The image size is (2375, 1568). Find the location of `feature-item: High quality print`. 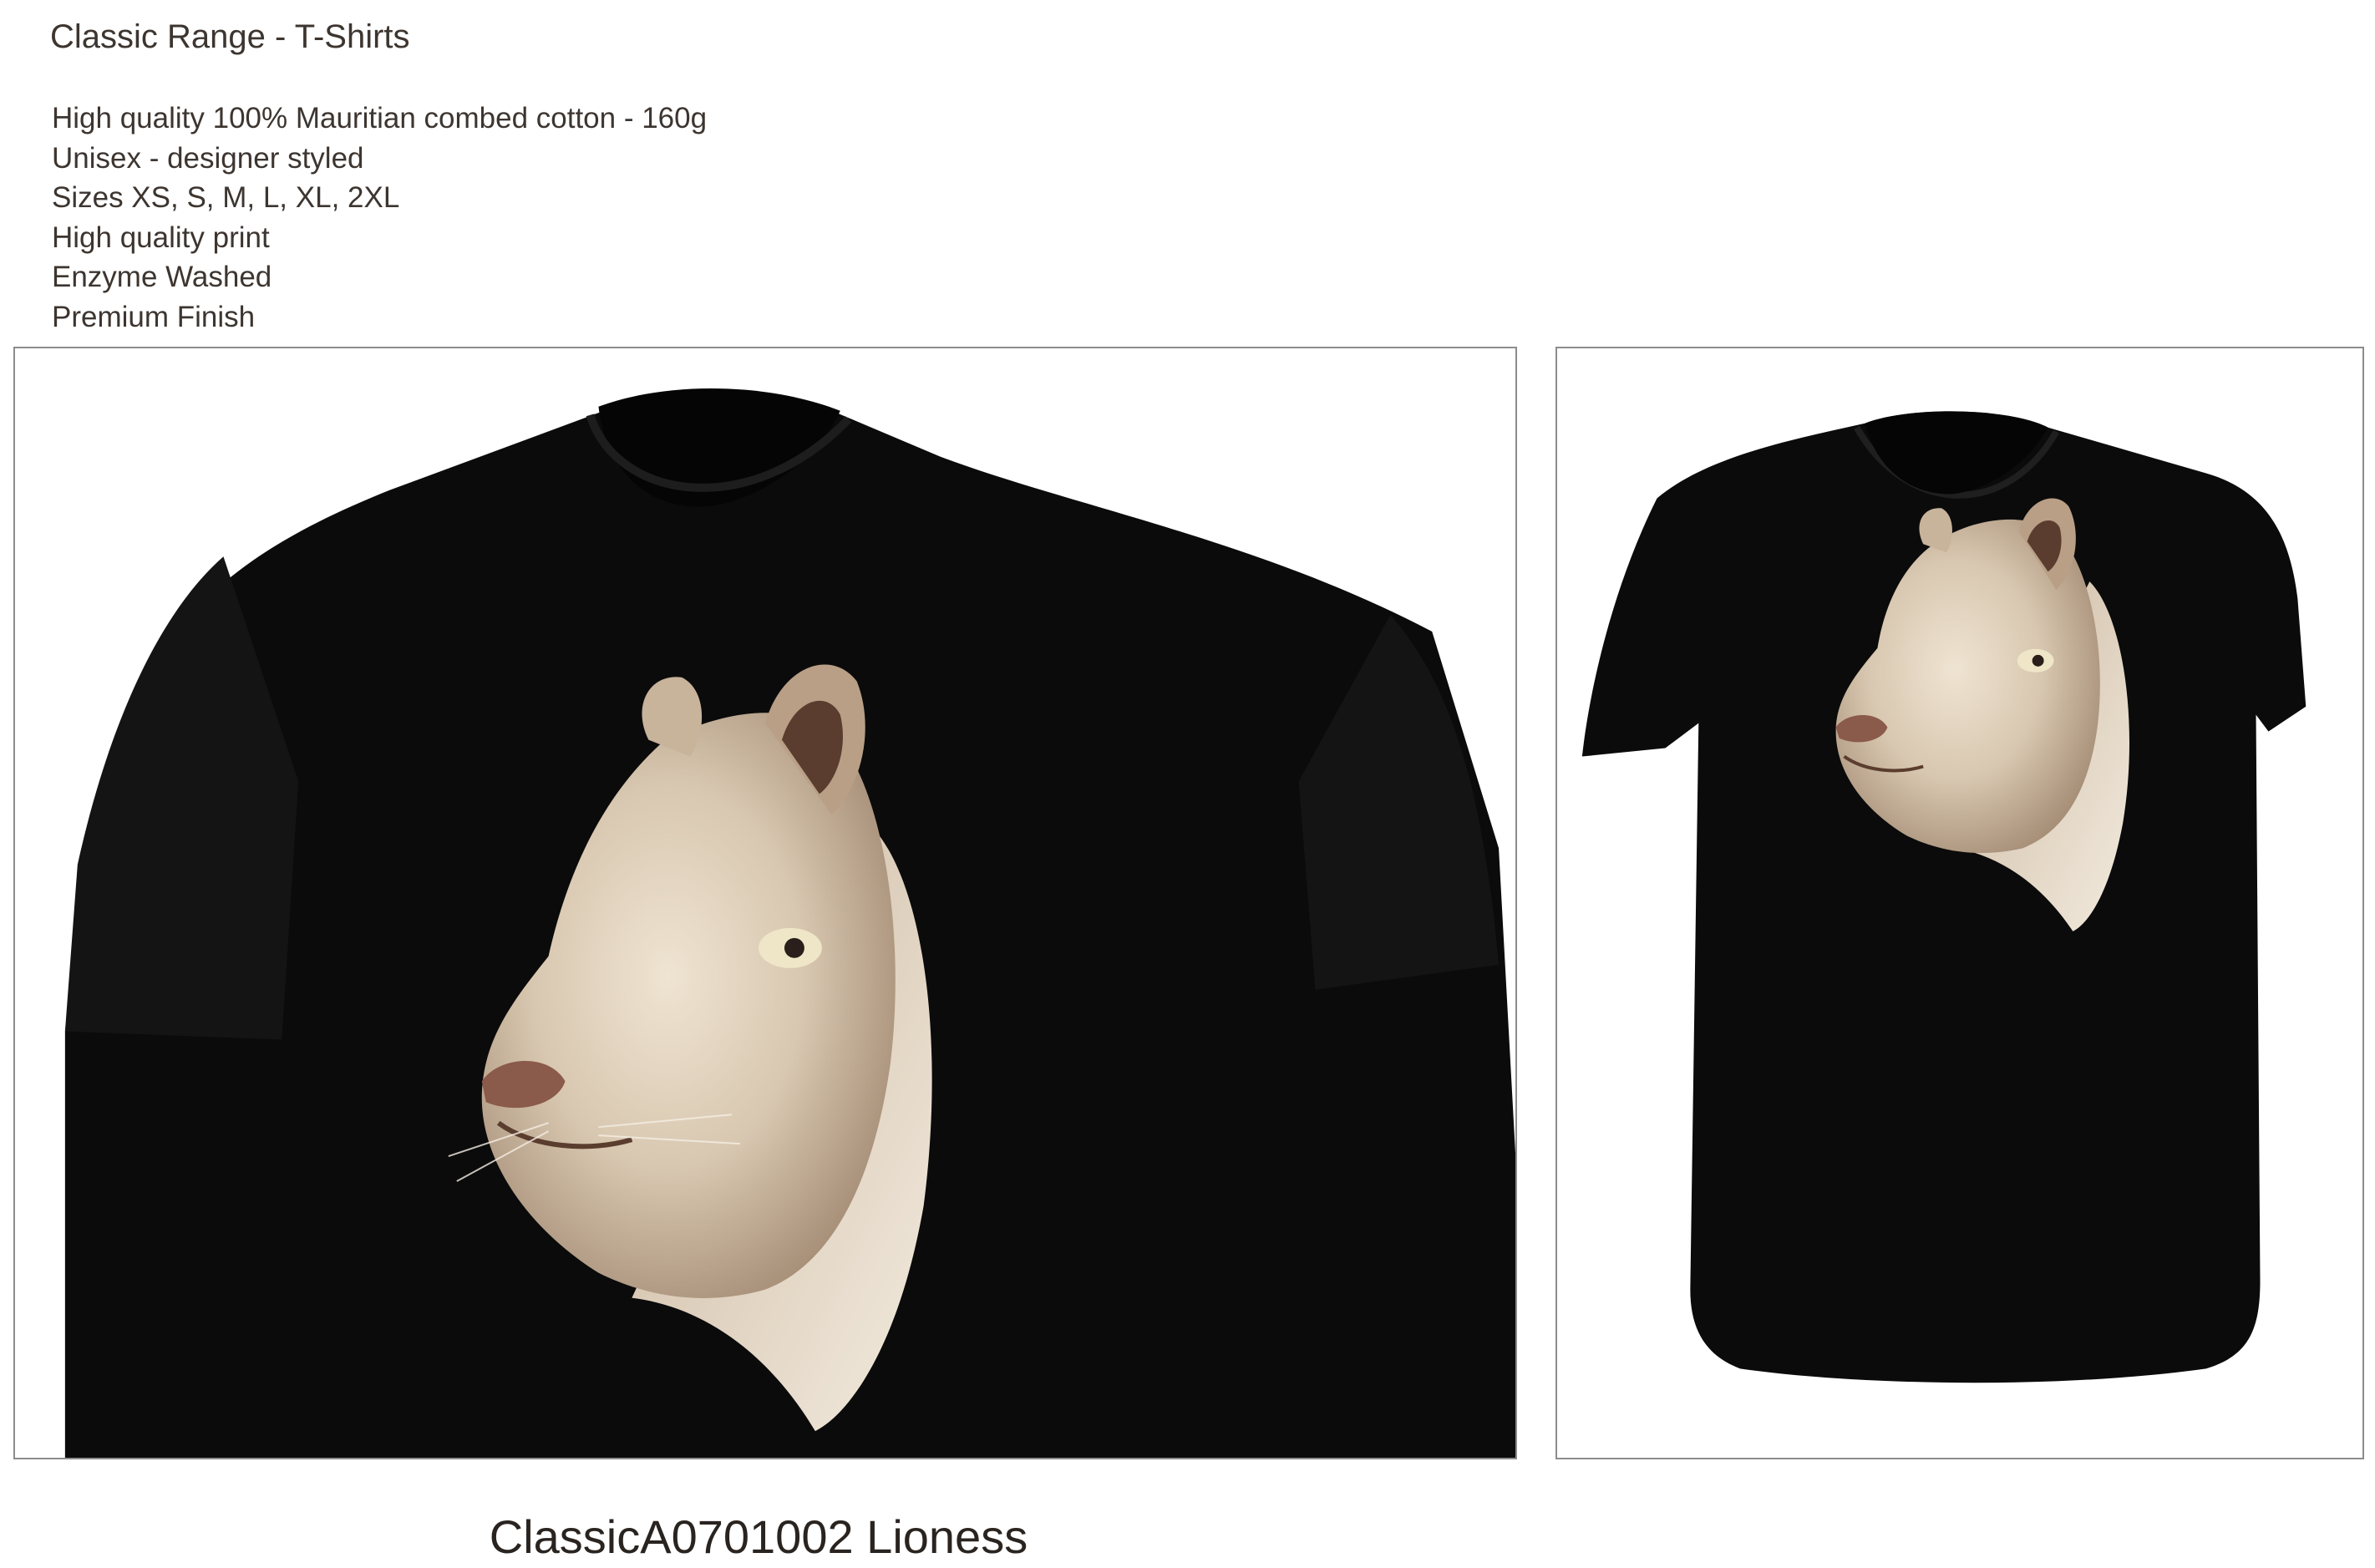

feature-item: High quality print is located at coordinates (161, 238).